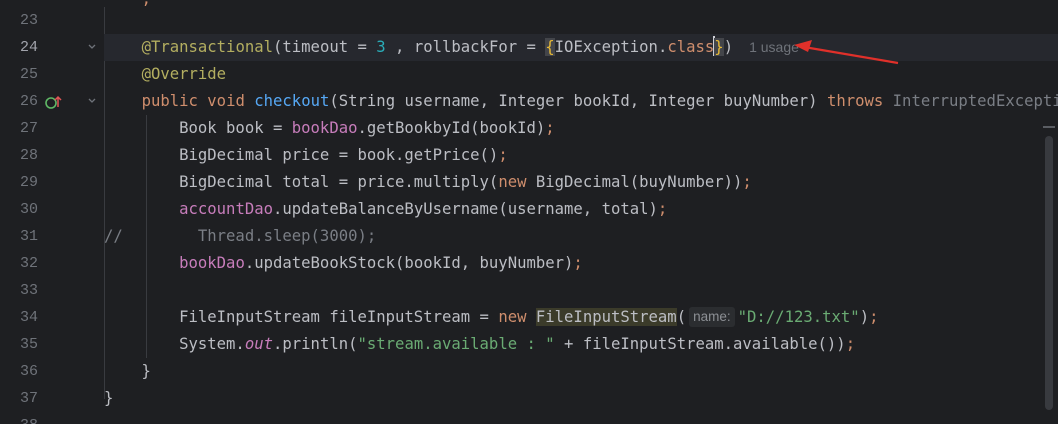 The width and height of the screenshot is (1058, 424). I want to click on gutter-line: 38, so click(52, 418).